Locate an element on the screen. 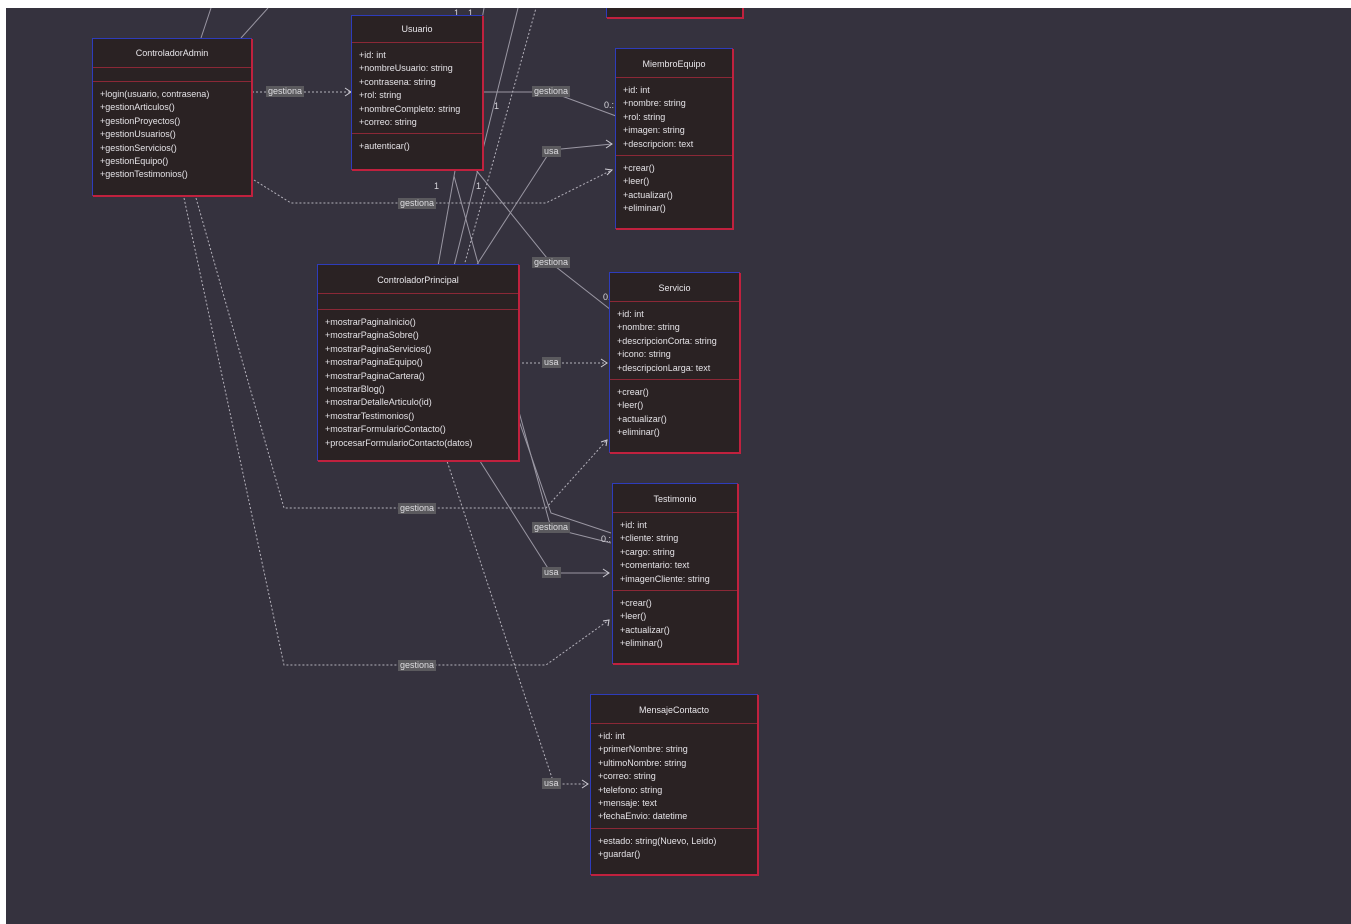  class-title: ControladorPrincipal is located at coordinates (418, 279).